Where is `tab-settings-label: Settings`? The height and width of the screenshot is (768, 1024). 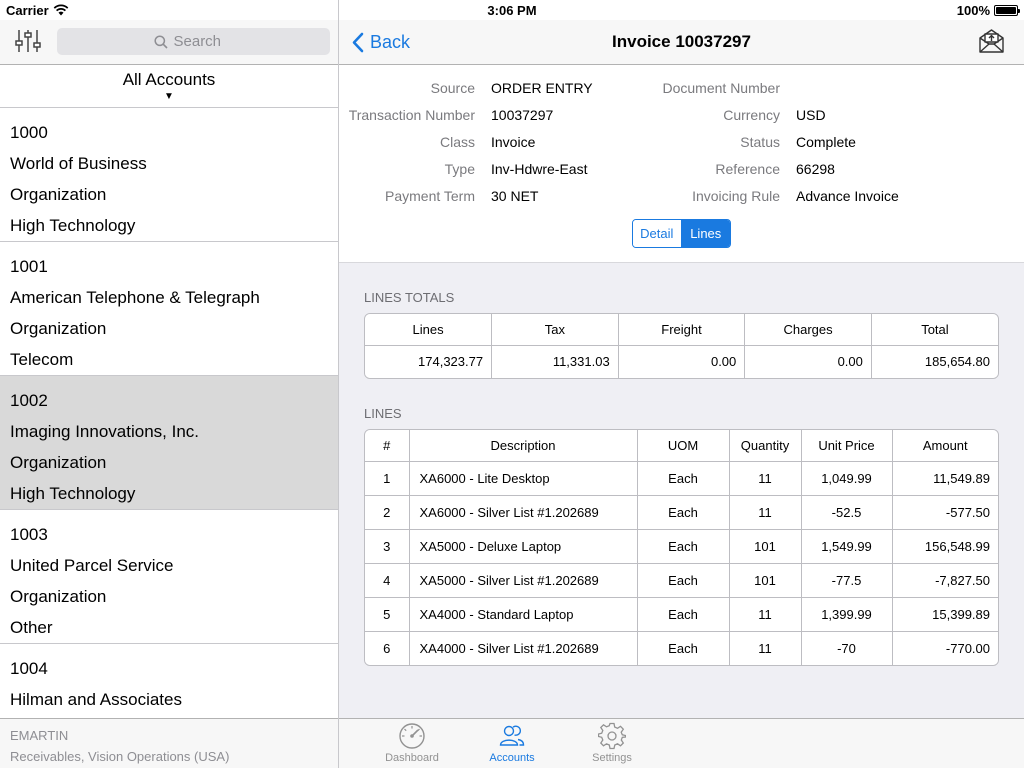
tab-settings-label: Settings is located at coordinates (612, 758).